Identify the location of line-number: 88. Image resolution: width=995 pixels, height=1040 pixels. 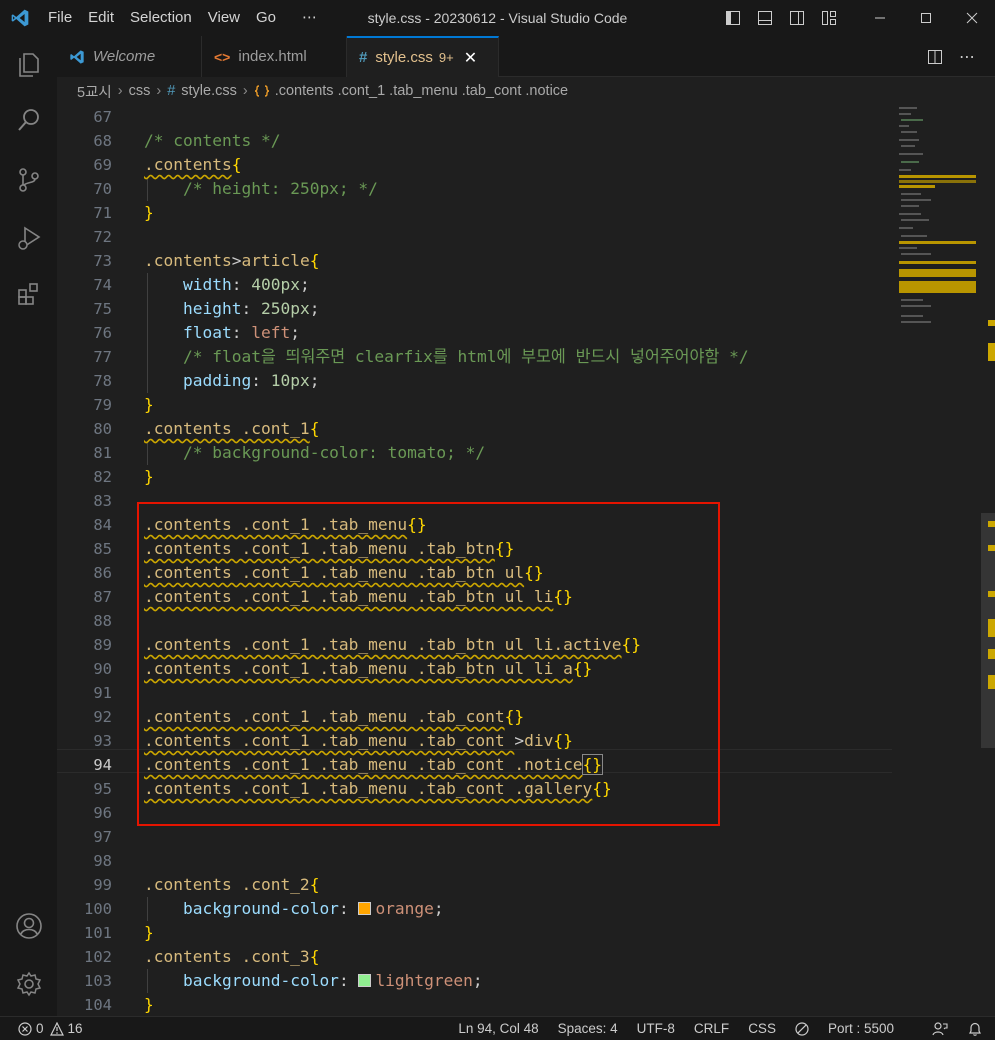
(102, 621).